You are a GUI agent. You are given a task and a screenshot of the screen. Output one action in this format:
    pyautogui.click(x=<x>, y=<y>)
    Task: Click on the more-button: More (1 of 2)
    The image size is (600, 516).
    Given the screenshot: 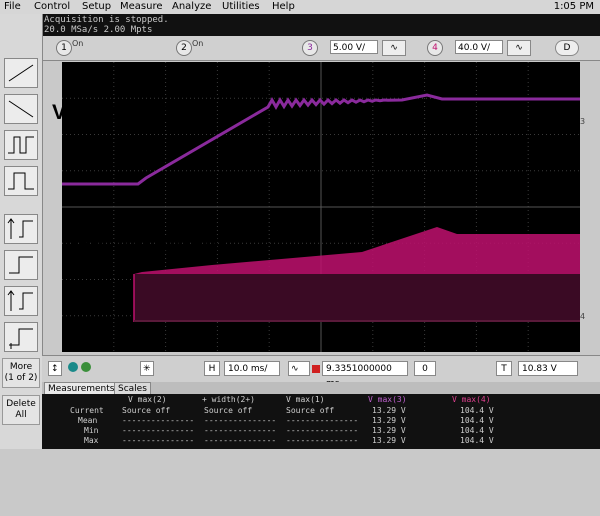 What is the action you would take?
    pyautogui.click(x=21, y=373)
    